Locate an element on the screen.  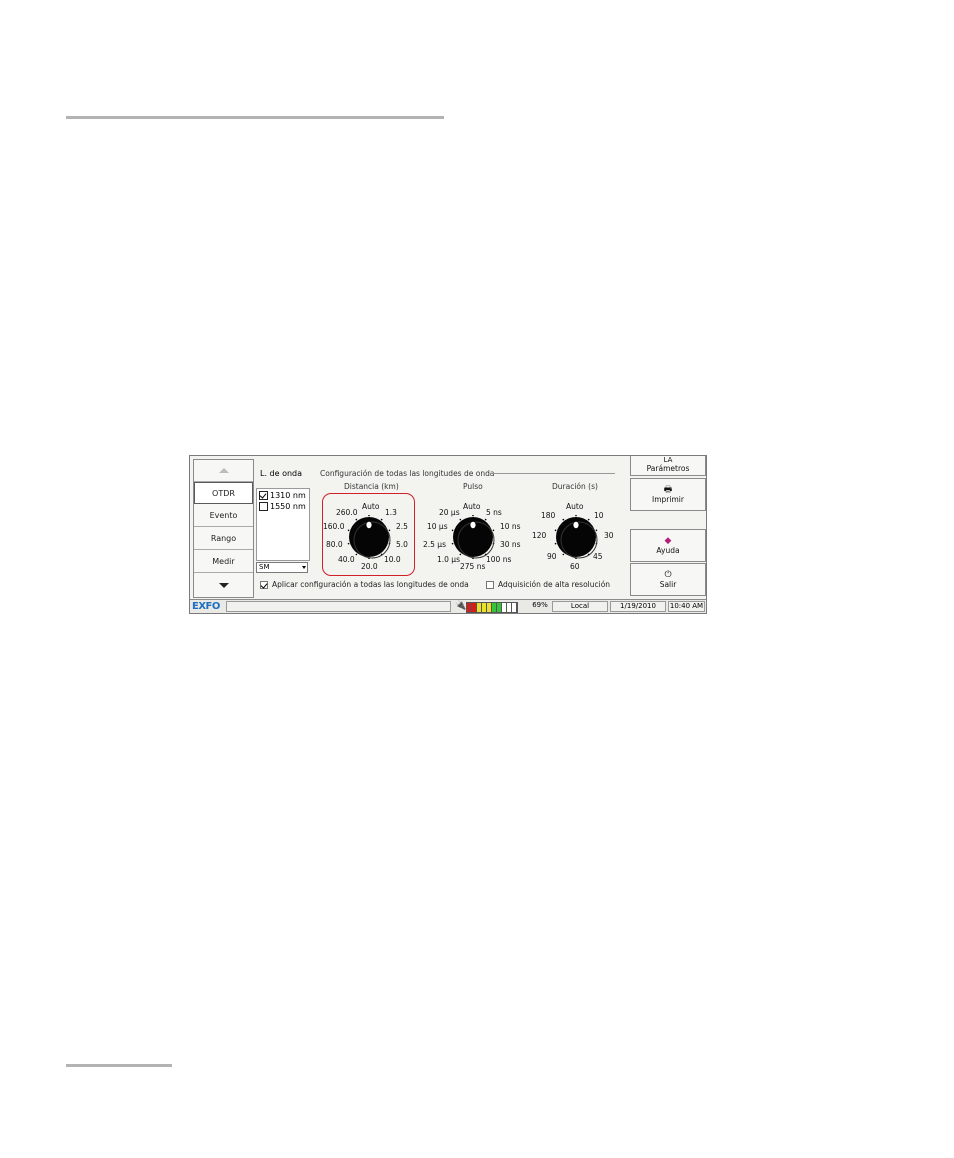
bottom-rule is located at coordinates (119, 1065).